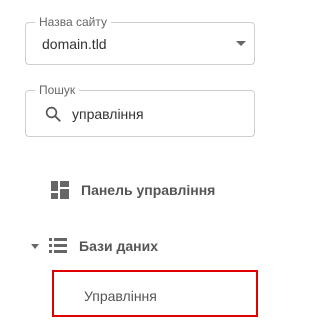 The image size is (320, 333). What do you see at coordinates (57, 90) in the screenshot?
I see `search-legend: Пошук` at bounding box center [57, 90].